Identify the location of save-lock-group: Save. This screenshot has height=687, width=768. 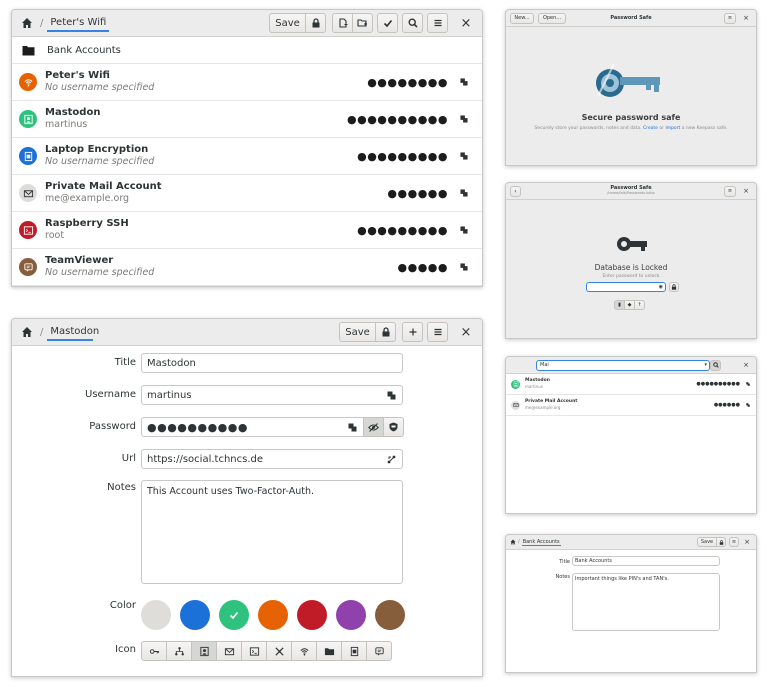
(367, 332).